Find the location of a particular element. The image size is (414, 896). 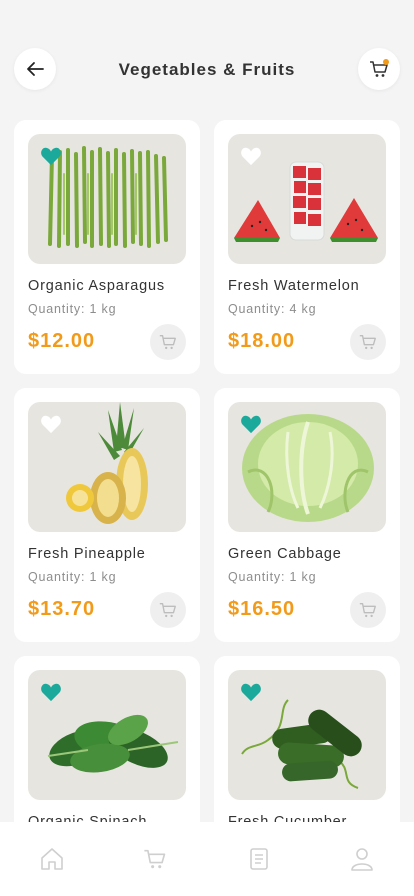

home-icon is located at coordinates (51, 859).